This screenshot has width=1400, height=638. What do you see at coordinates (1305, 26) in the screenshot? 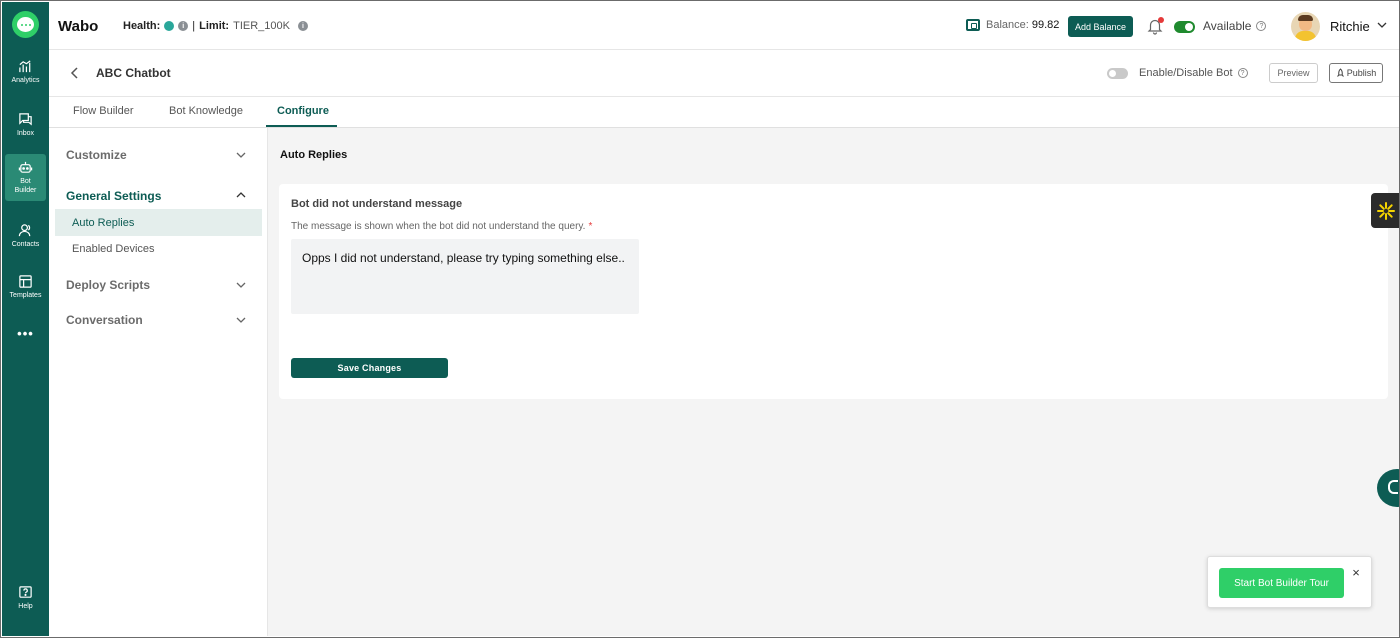
I see `avatar` at bounding box center [1305, 26].